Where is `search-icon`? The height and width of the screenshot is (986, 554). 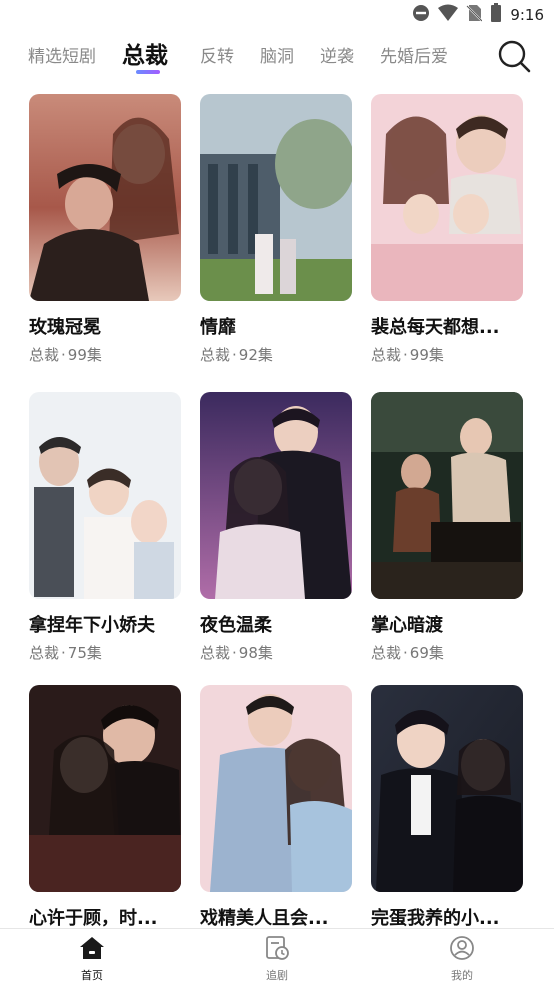 search-icon is located at coordinates (514, 56).